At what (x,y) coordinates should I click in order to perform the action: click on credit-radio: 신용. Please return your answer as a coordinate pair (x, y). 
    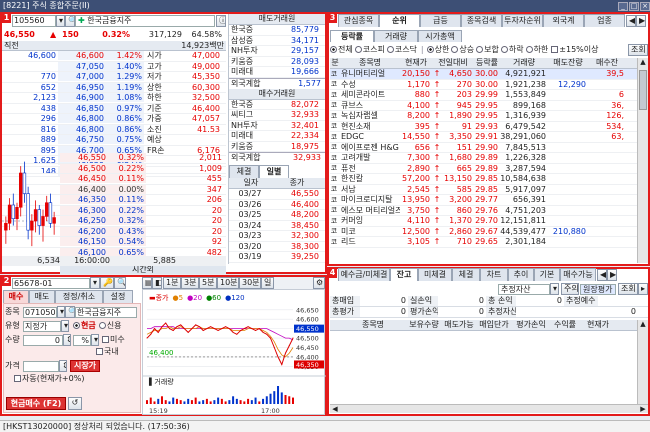
    Looking at the image, I should click on (109, 325).